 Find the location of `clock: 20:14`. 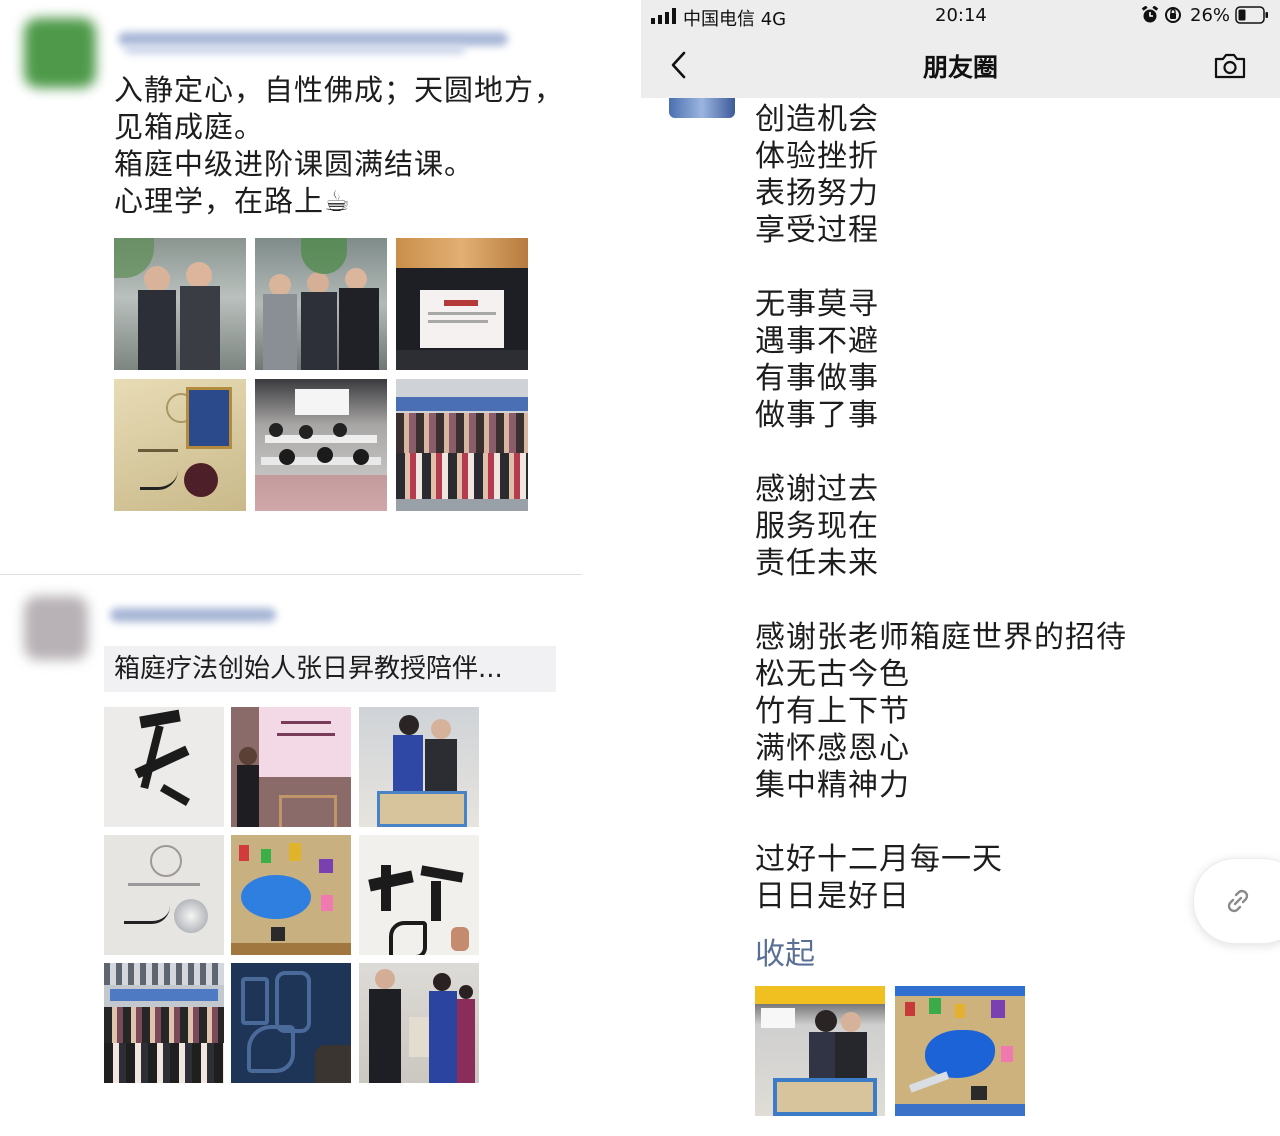

clock: 20:14 is located at coordinates (961, 15).